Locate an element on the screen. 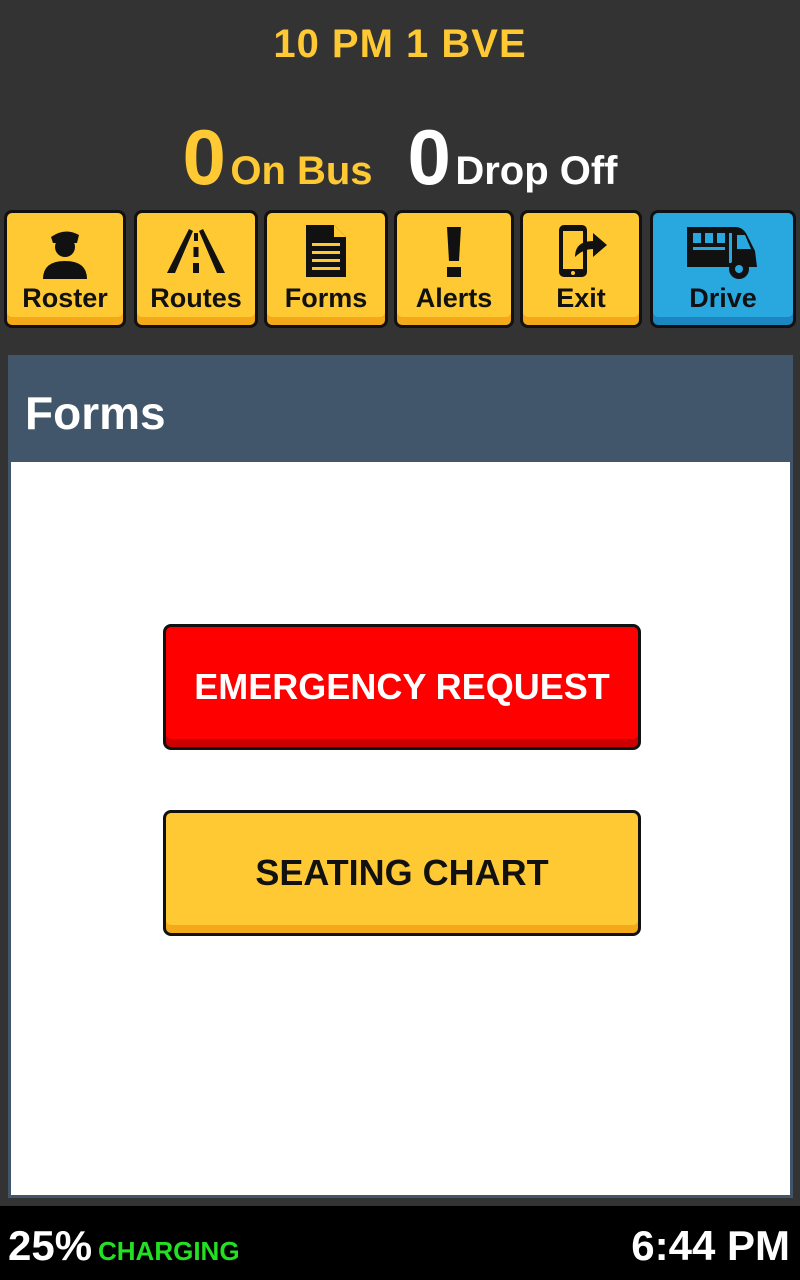 The image size is (800, 1280). roster-label: Roster is located at coordinates (65, 298).